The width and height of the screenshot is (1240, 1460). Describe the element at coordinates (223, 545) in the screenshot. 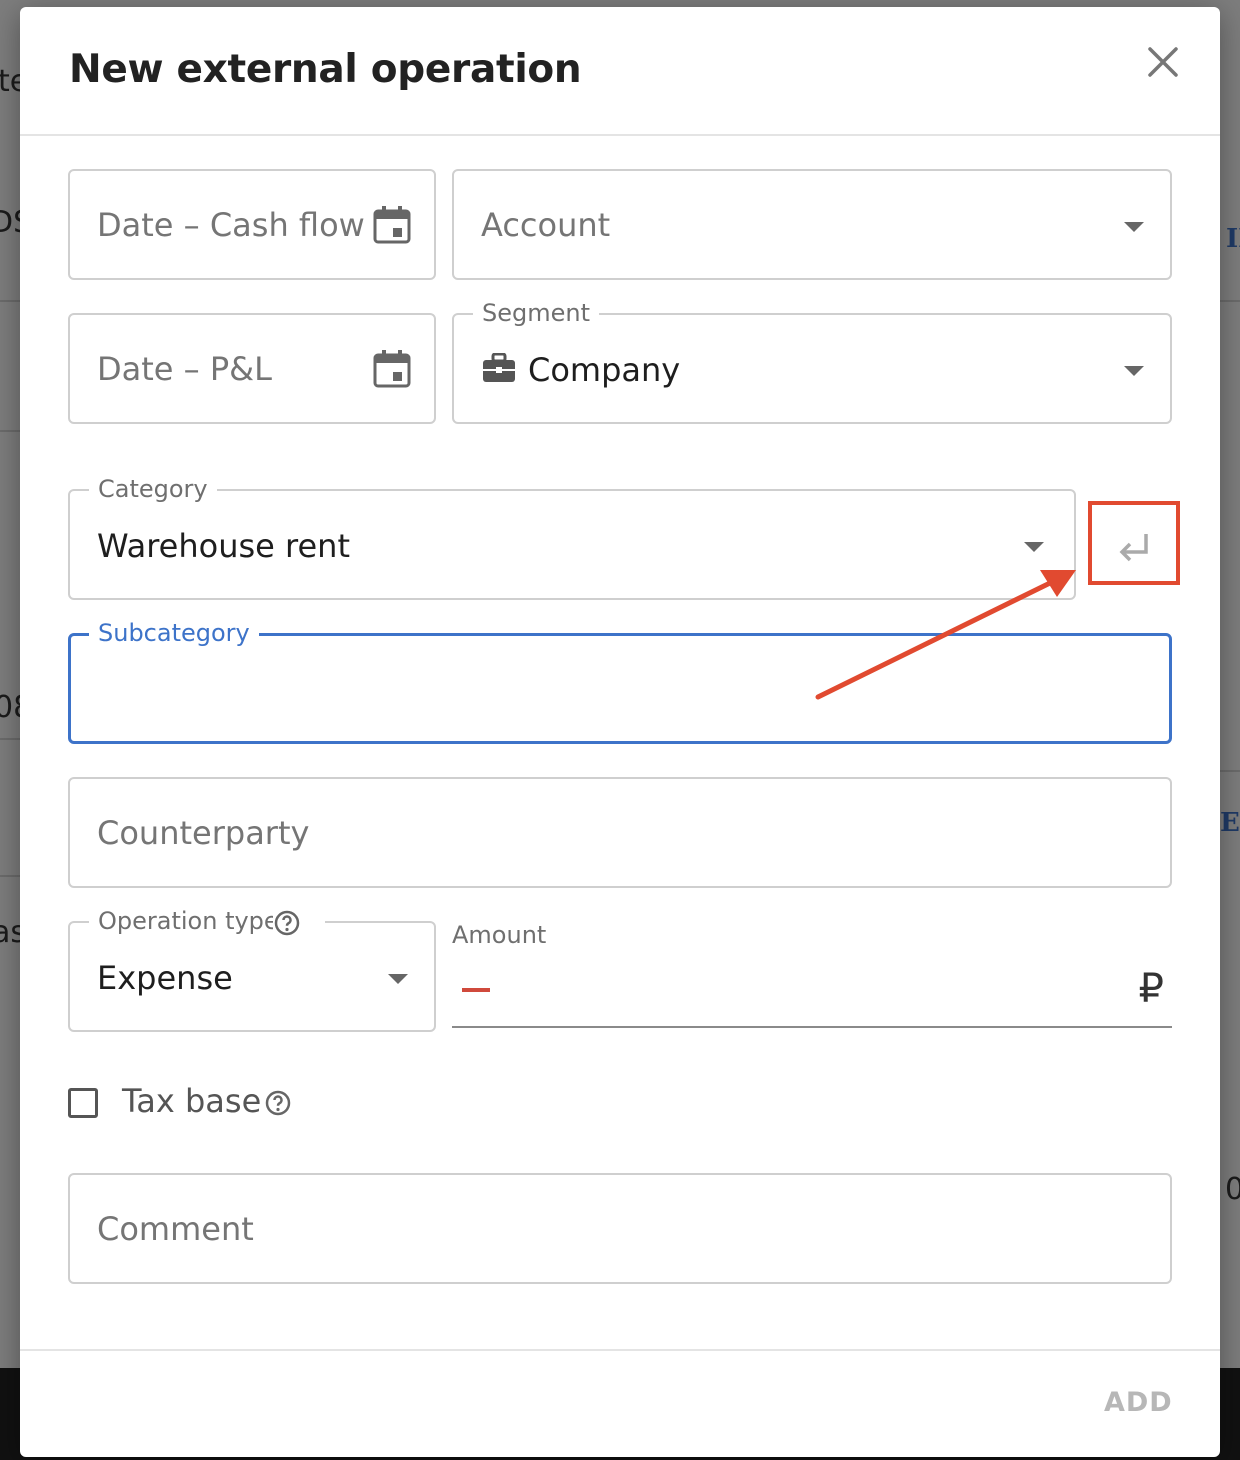

I see `category-value: Warehouse rent` at that location.